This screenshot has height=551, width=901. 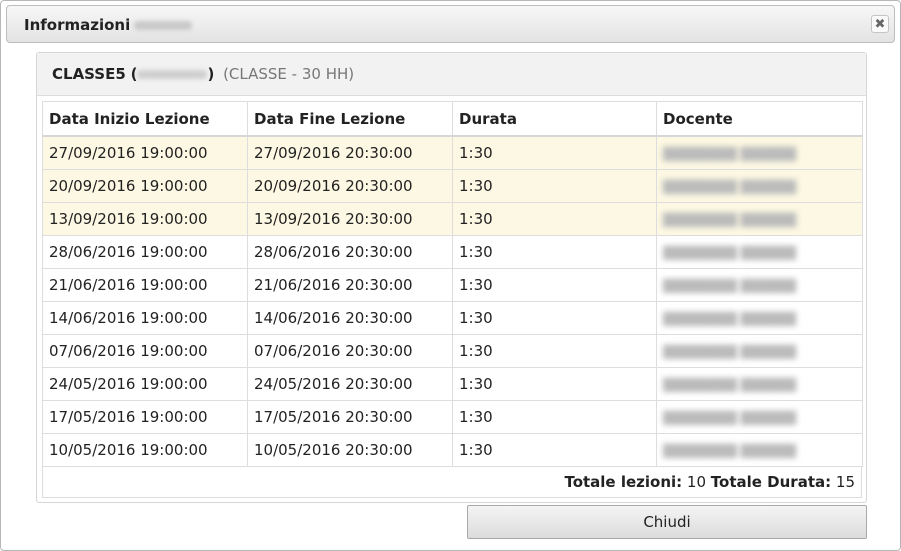 What do you see at coordinates (350, 152) in the screenshot?
I see `cell-end-date: 27/09/2016 20:30:00` at bounding box center [350, 152].